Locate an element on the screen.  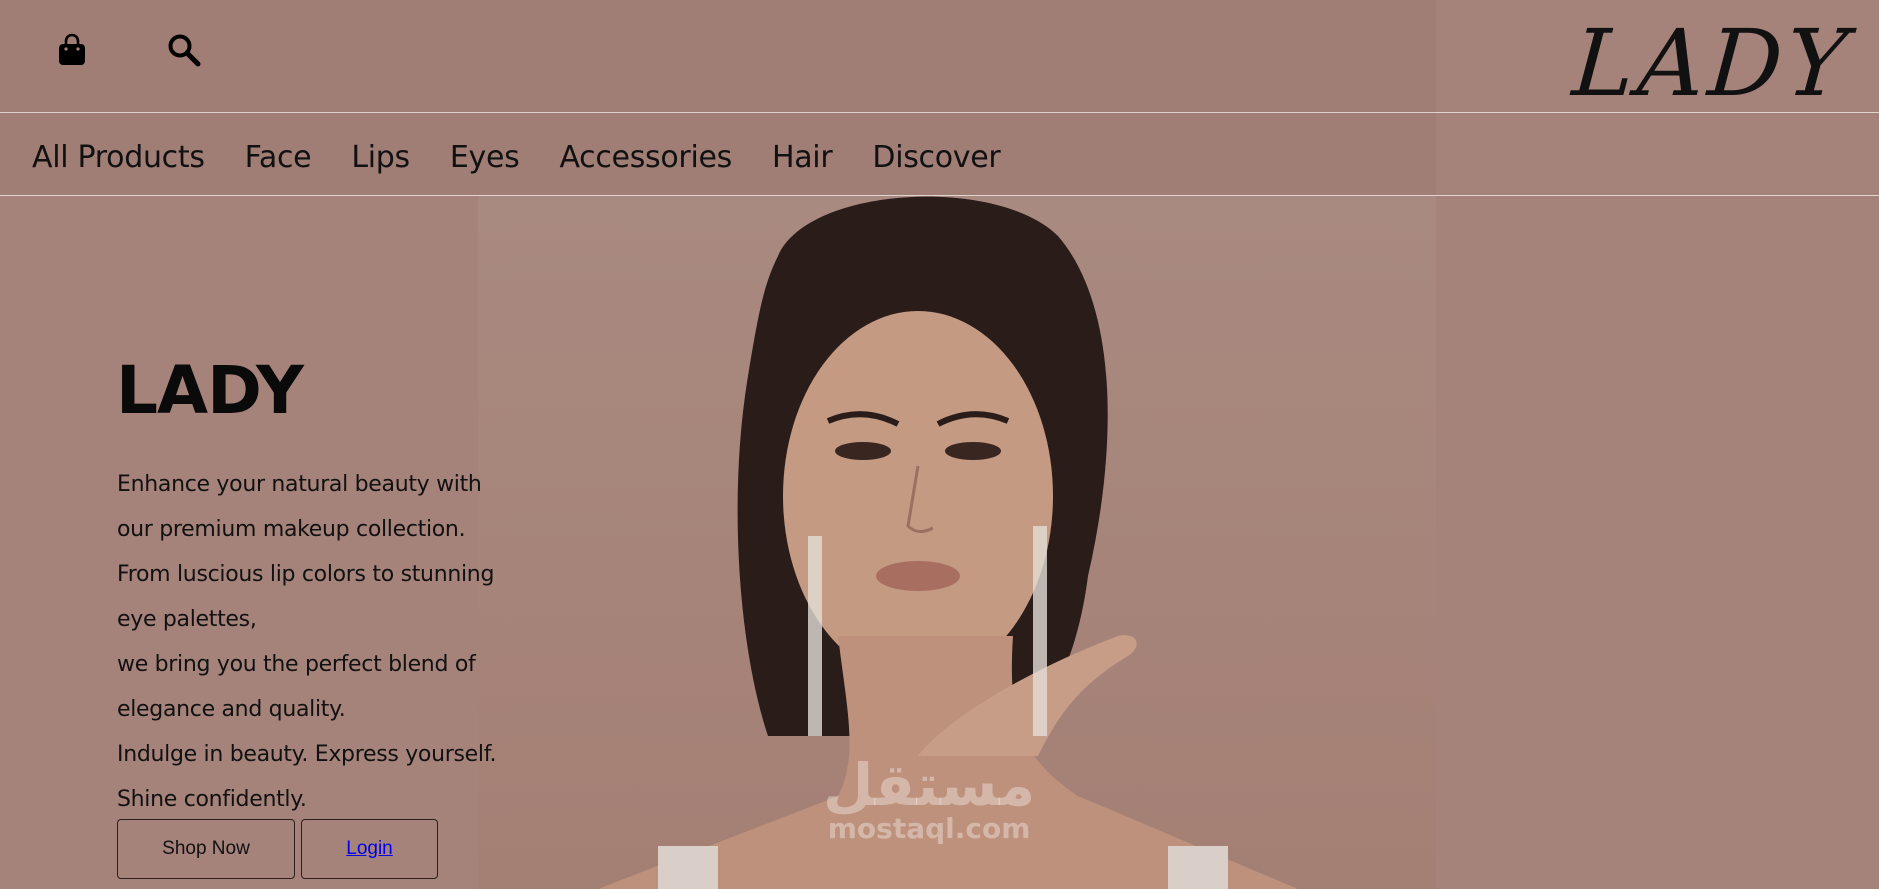
login-button: Login is located at coordinates (369, 849).